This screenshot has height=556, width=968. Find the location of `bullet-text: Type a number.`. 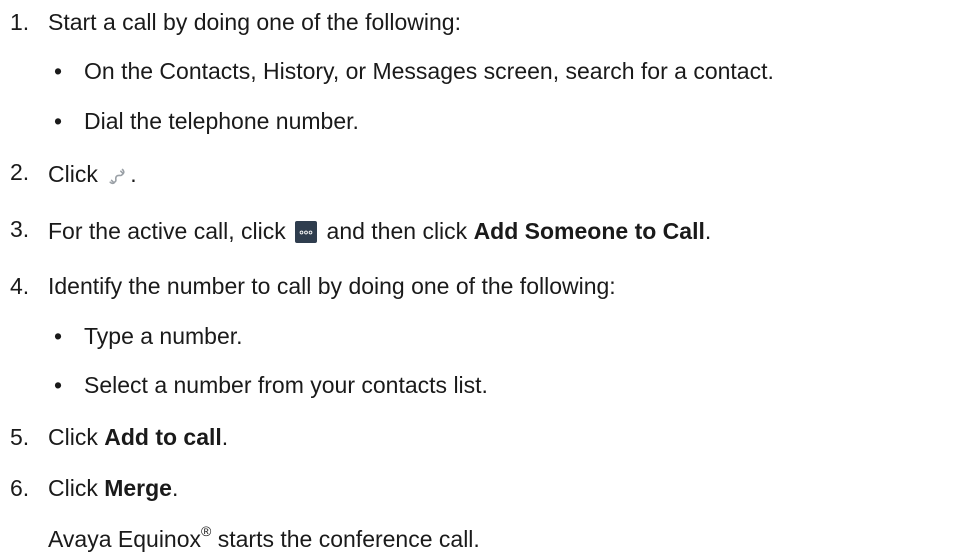

bullet-text: Type a number. is located at coordinates (163, 336).